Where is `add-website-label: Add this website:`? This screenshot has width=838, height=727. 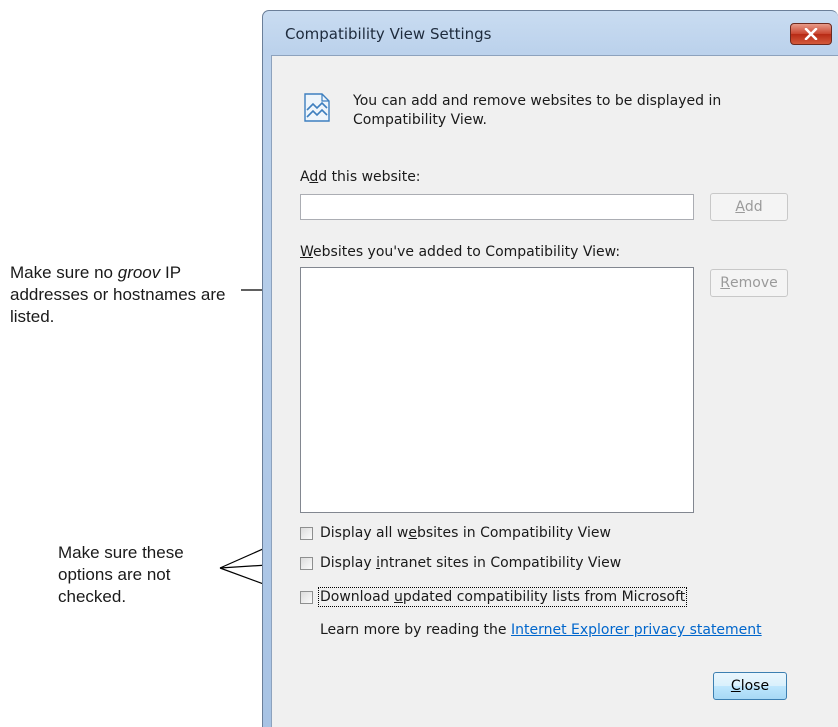
add-website-label: Add this website: is located at coordinates (360, 177).